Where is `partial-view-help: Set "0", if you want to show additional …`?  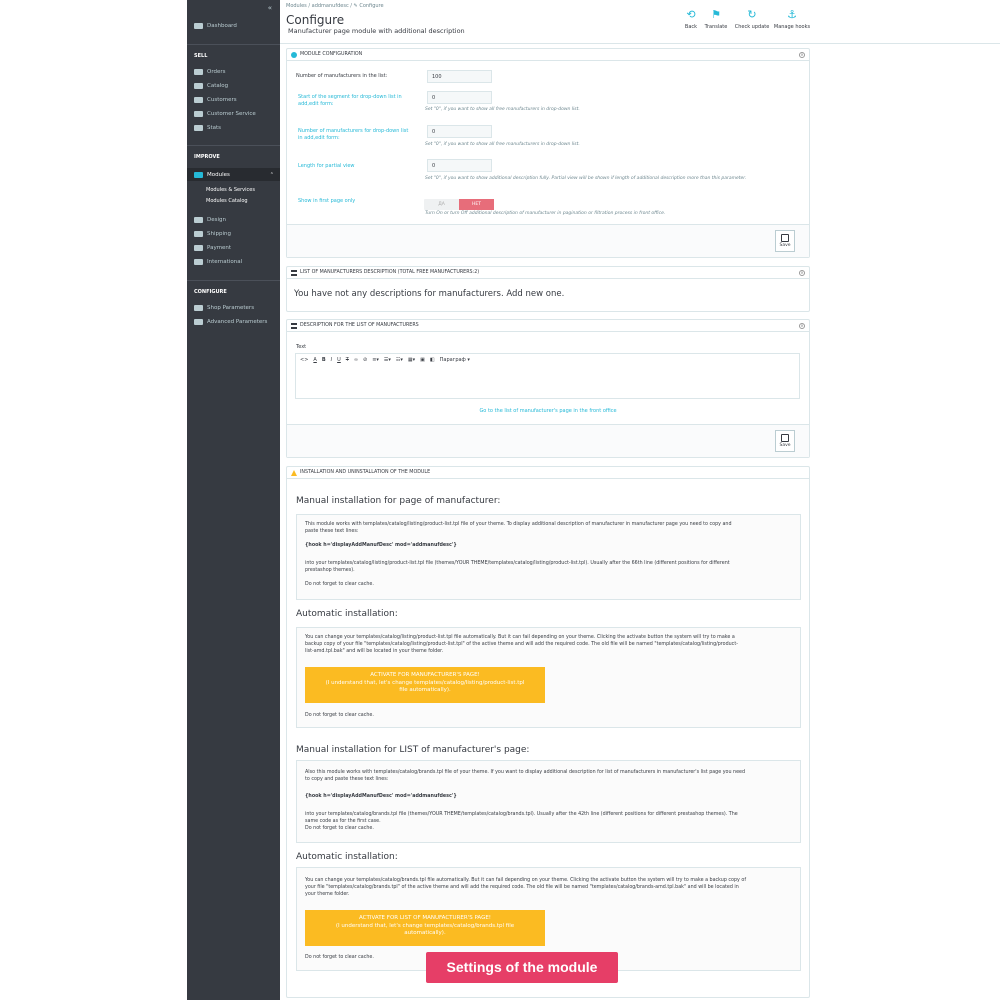
partial-view-help: Set "0", if you want to show additional … is located at coordinates (586, 178).